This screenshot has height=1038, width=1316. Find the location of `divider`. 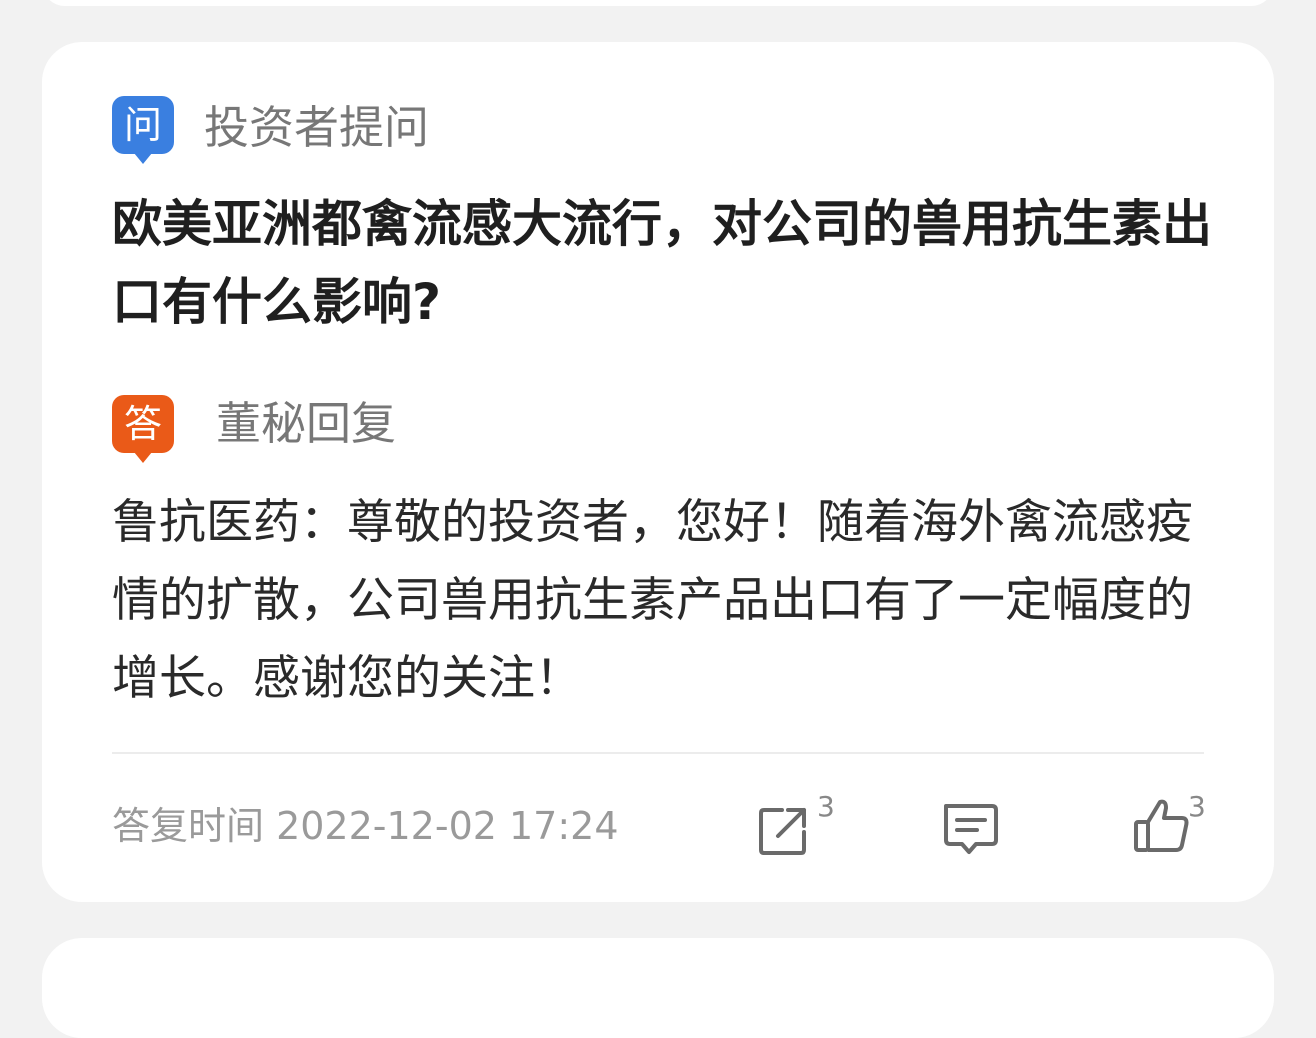

divider is located at coordinates (658, 753).